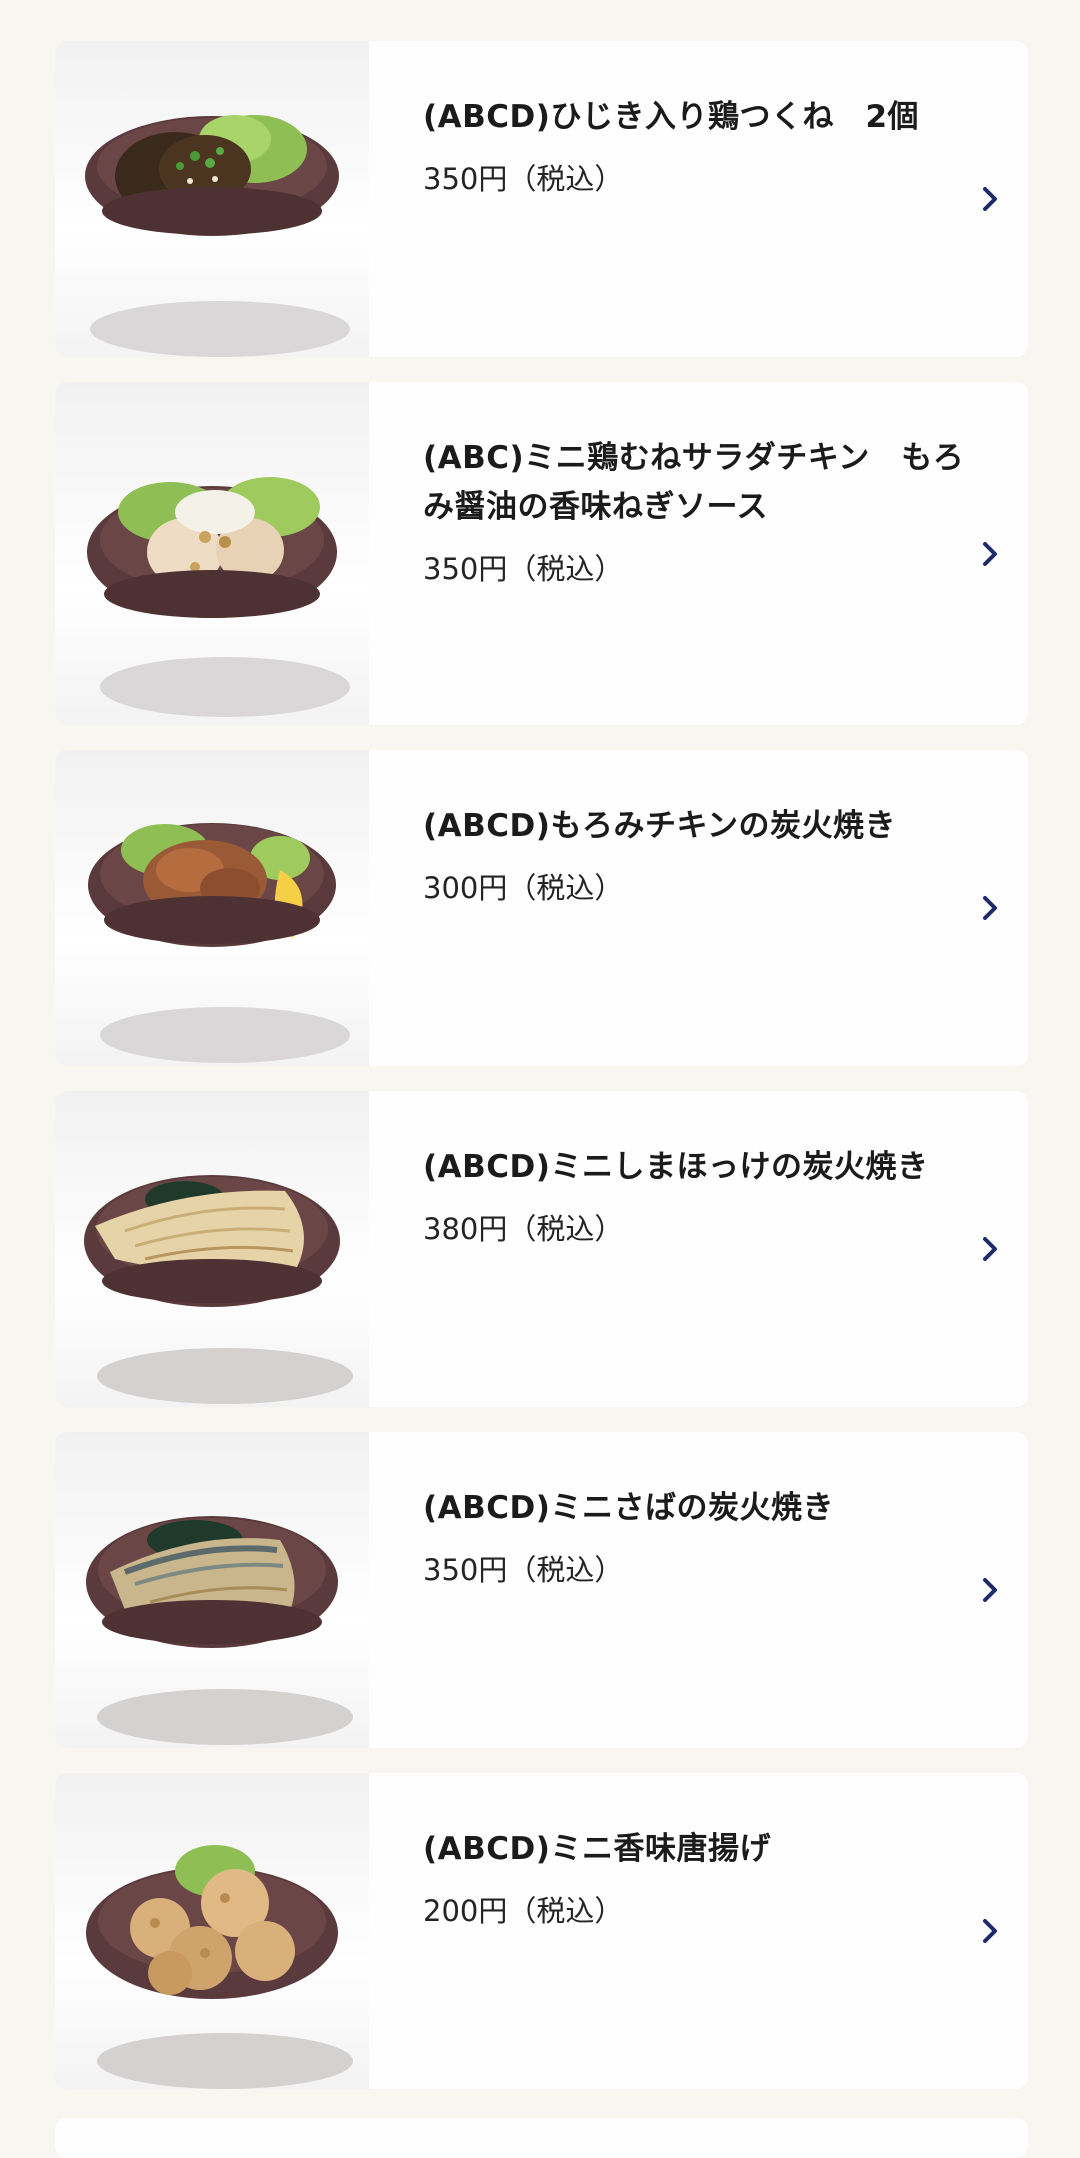 This screenshot has width=1080, height=2158. What do you see at coordinates (523, 1228) in the screenshot?
I see `menu-item-price: 380円（税込）` at bounding box center [523, 1228].